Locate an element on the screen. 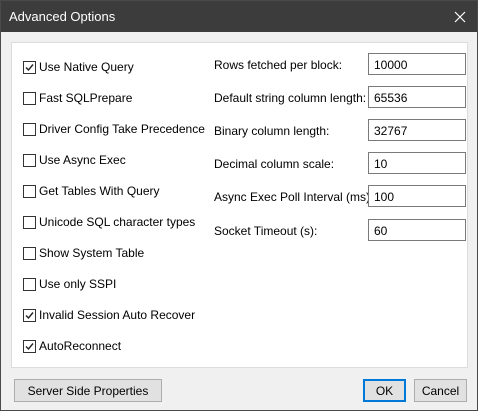 This screenshot has height=411, width=478. dialog-title: Advanced Options is located at coordinates (62, 16).